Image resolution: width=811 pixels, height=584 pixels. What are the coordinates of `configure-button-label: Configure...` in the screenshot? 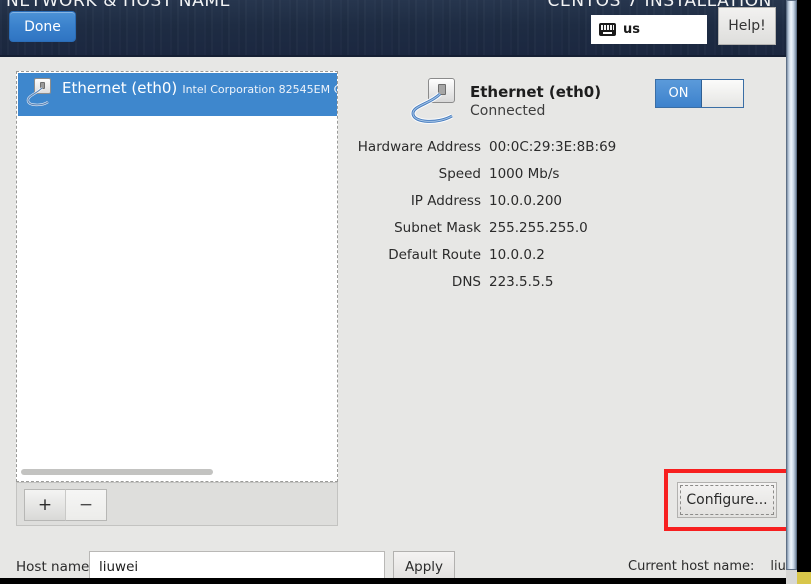 It's located at (727, 500).